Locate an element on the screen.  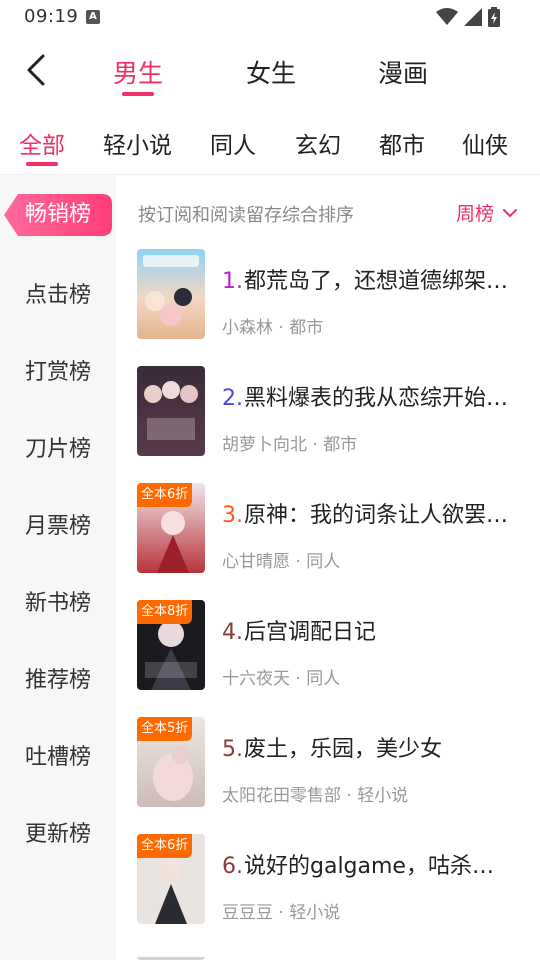
book-title: 2.黑料爆表的我从恋综开始爆红 is located at coordinates (367, 396).